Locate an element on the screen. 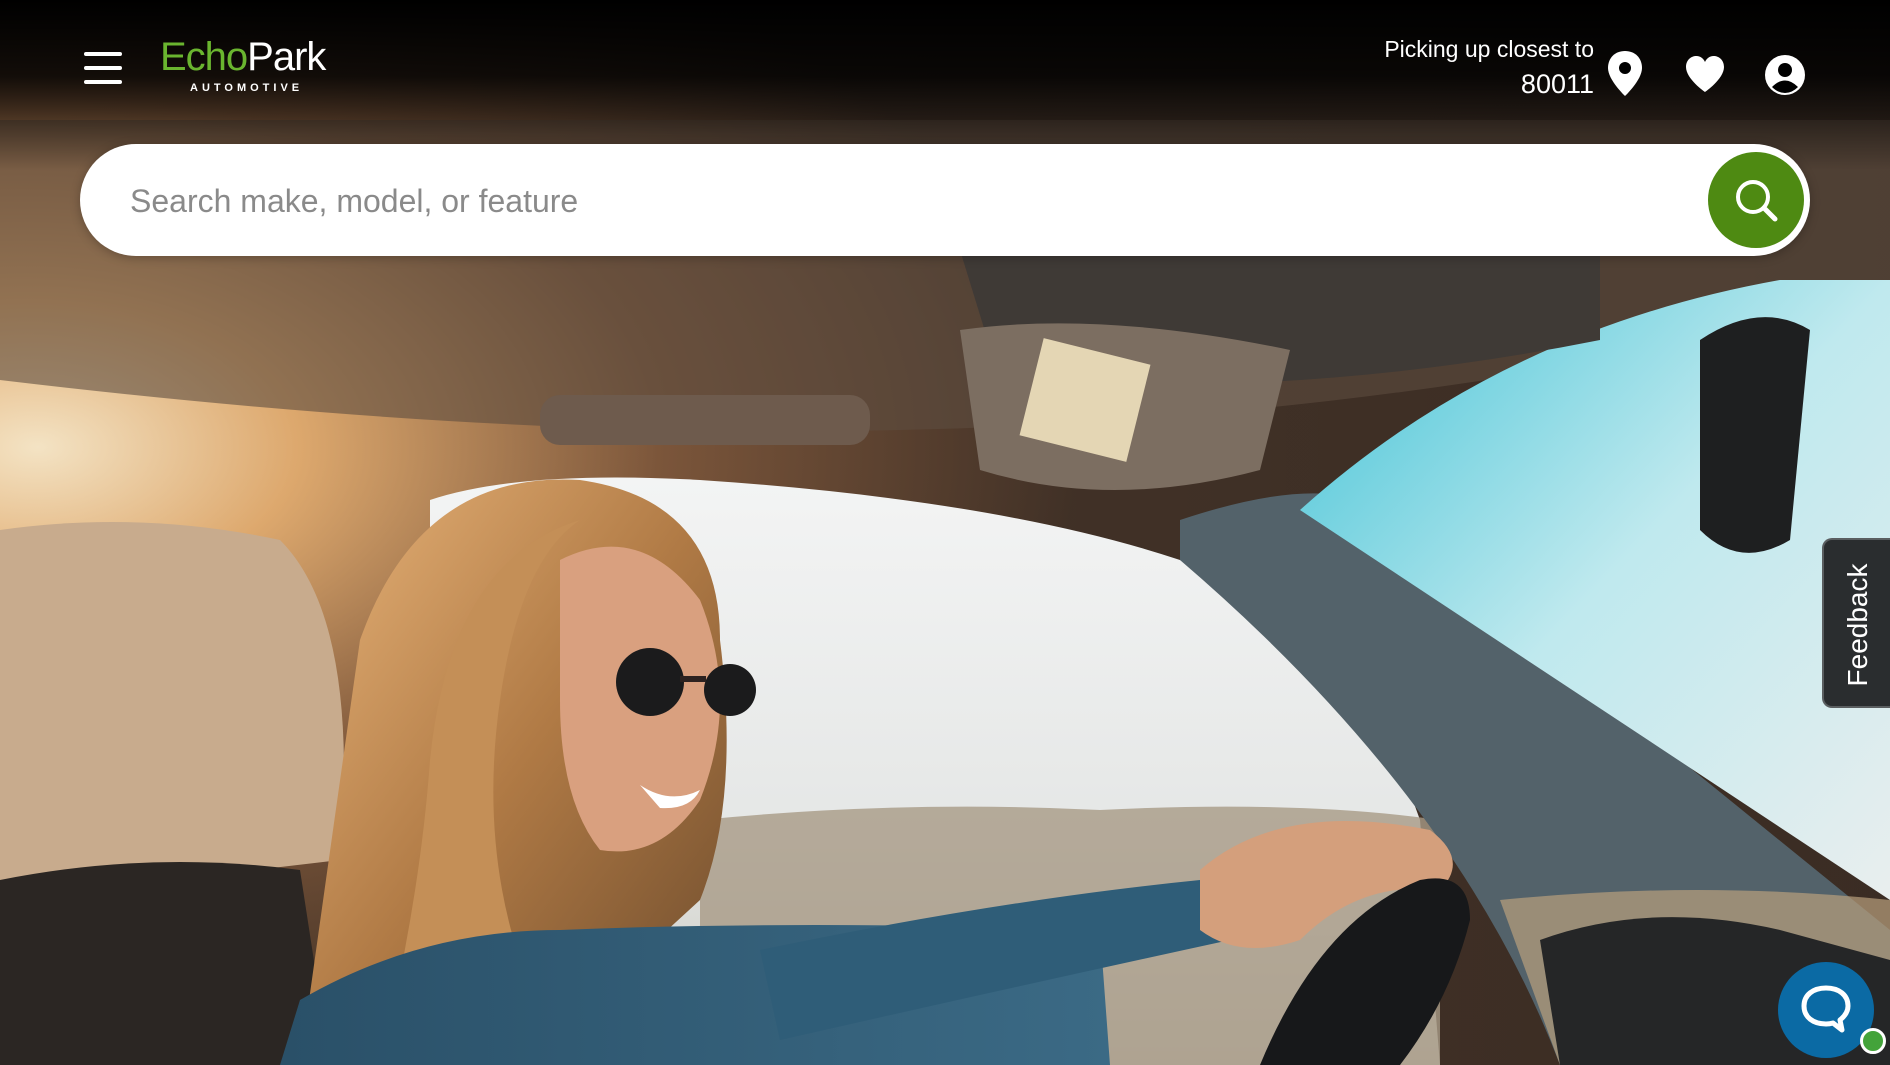 This screenshot has width=1890, height=1065. search-button is located at coordinates (1756, 200).